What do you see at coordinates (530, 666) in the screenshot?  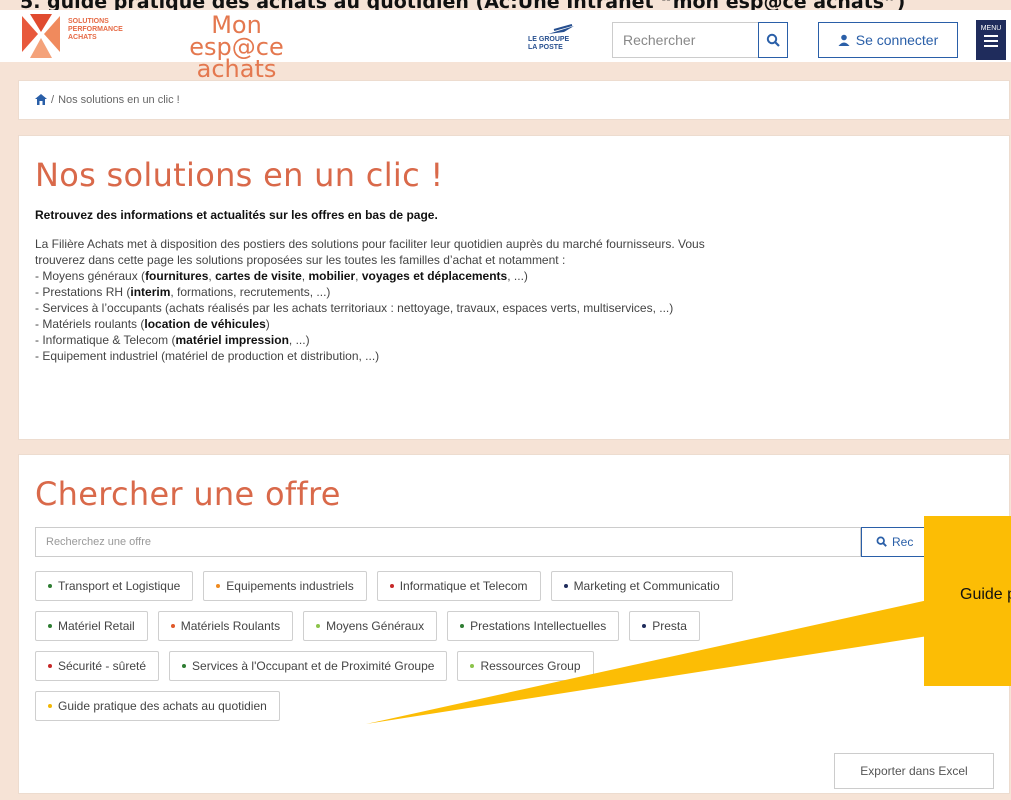 I see `category-label: Ressources Group` at bounding box center [530, 666].